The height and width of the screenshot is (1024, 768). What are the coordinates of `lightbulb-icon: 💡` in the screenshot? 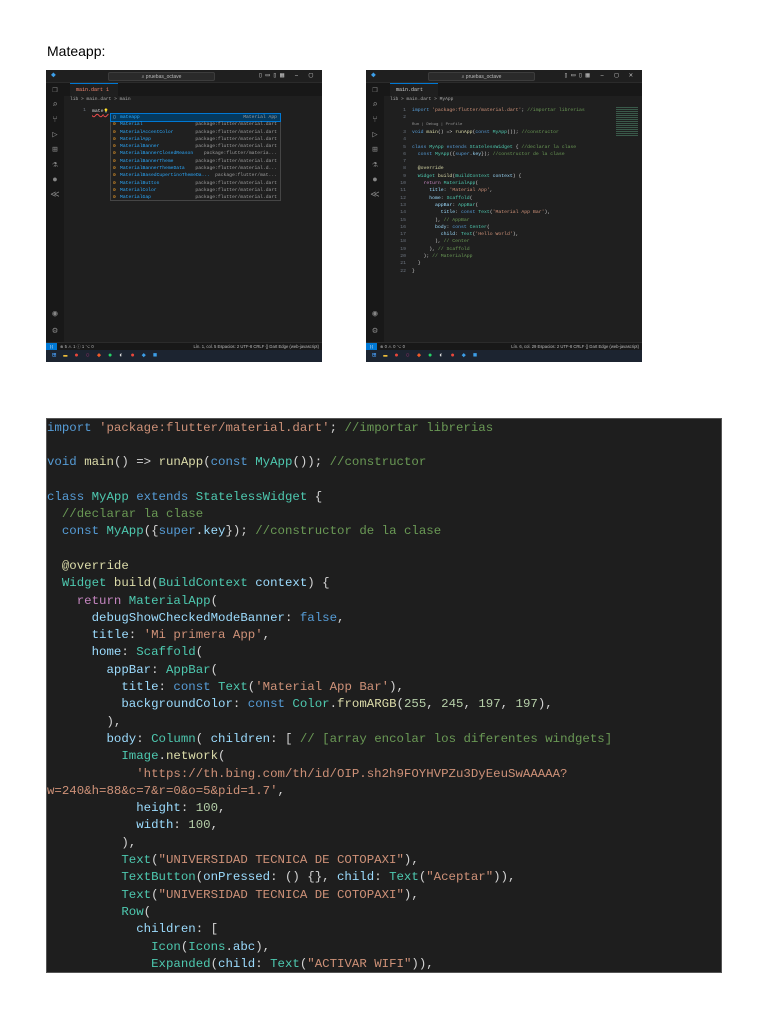 It's located at (106, 112).